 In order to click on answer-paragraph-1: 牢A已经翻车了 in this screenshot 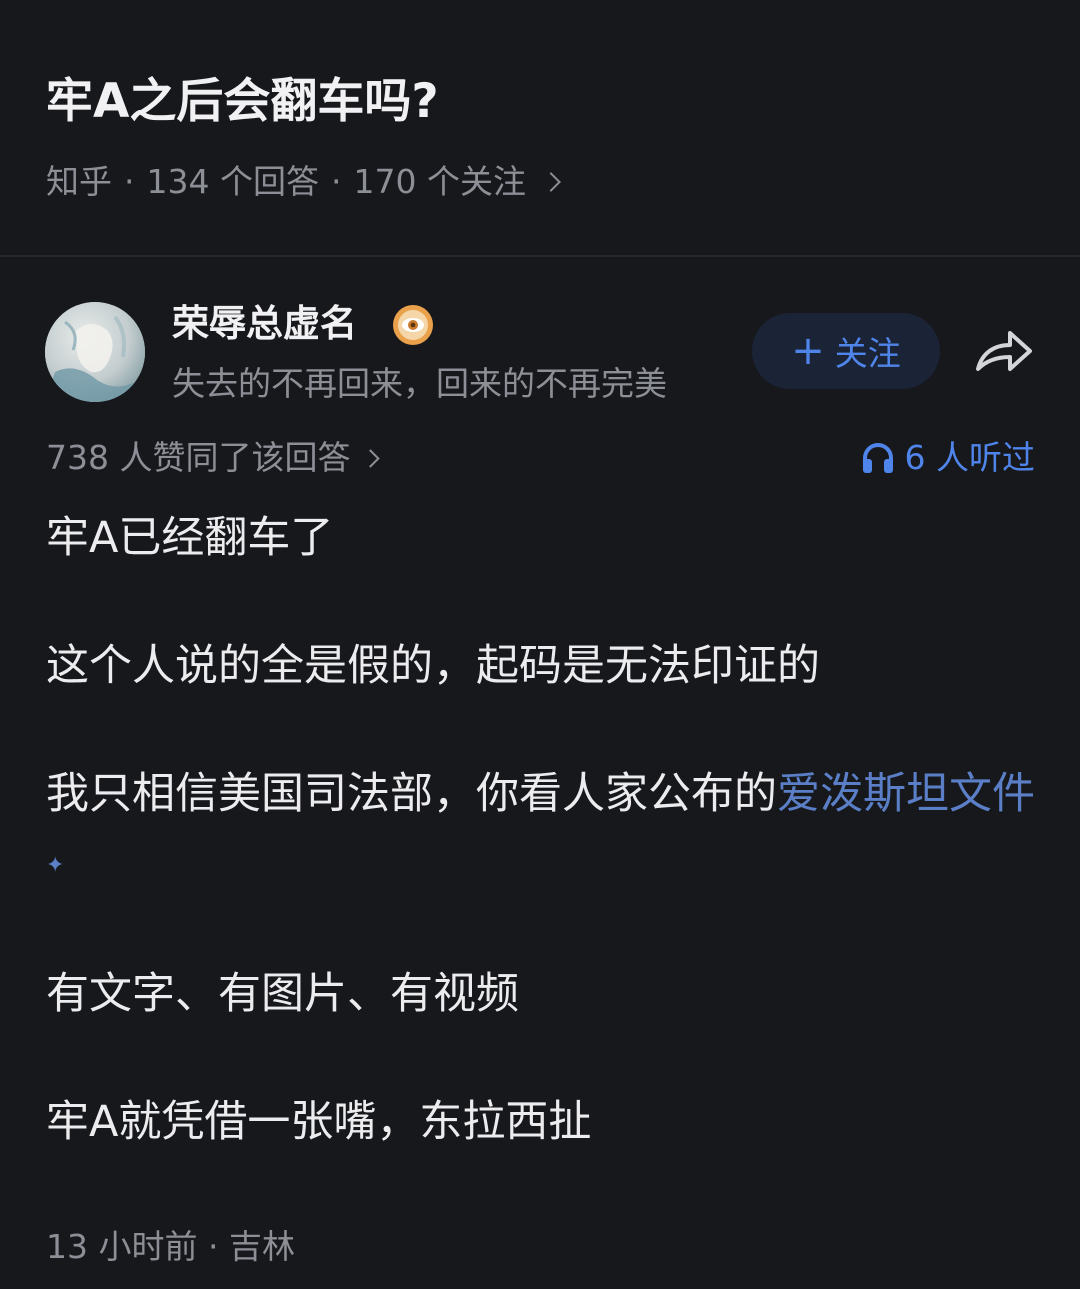, I will do `click(190, 538)`.